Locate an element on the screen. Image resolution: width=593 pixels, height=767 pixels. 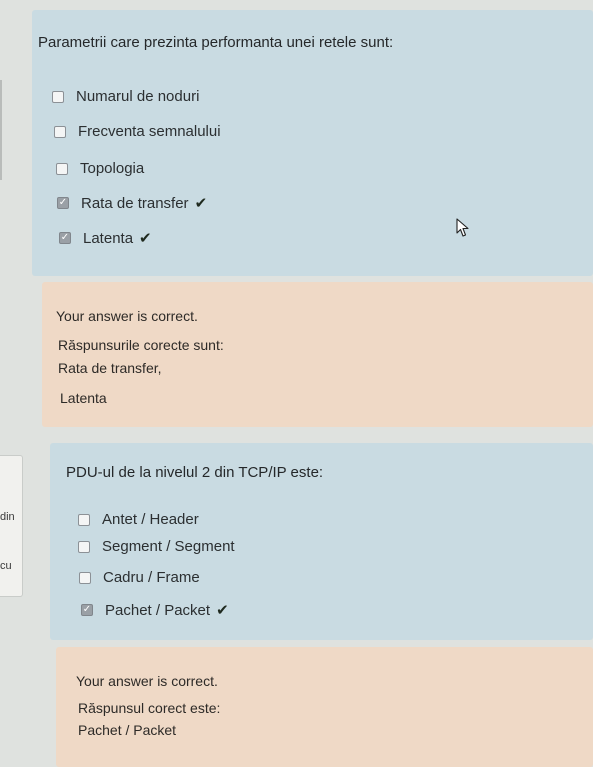
feedback-2-status: Your answer is correct. is located at coordinates (147, 681).